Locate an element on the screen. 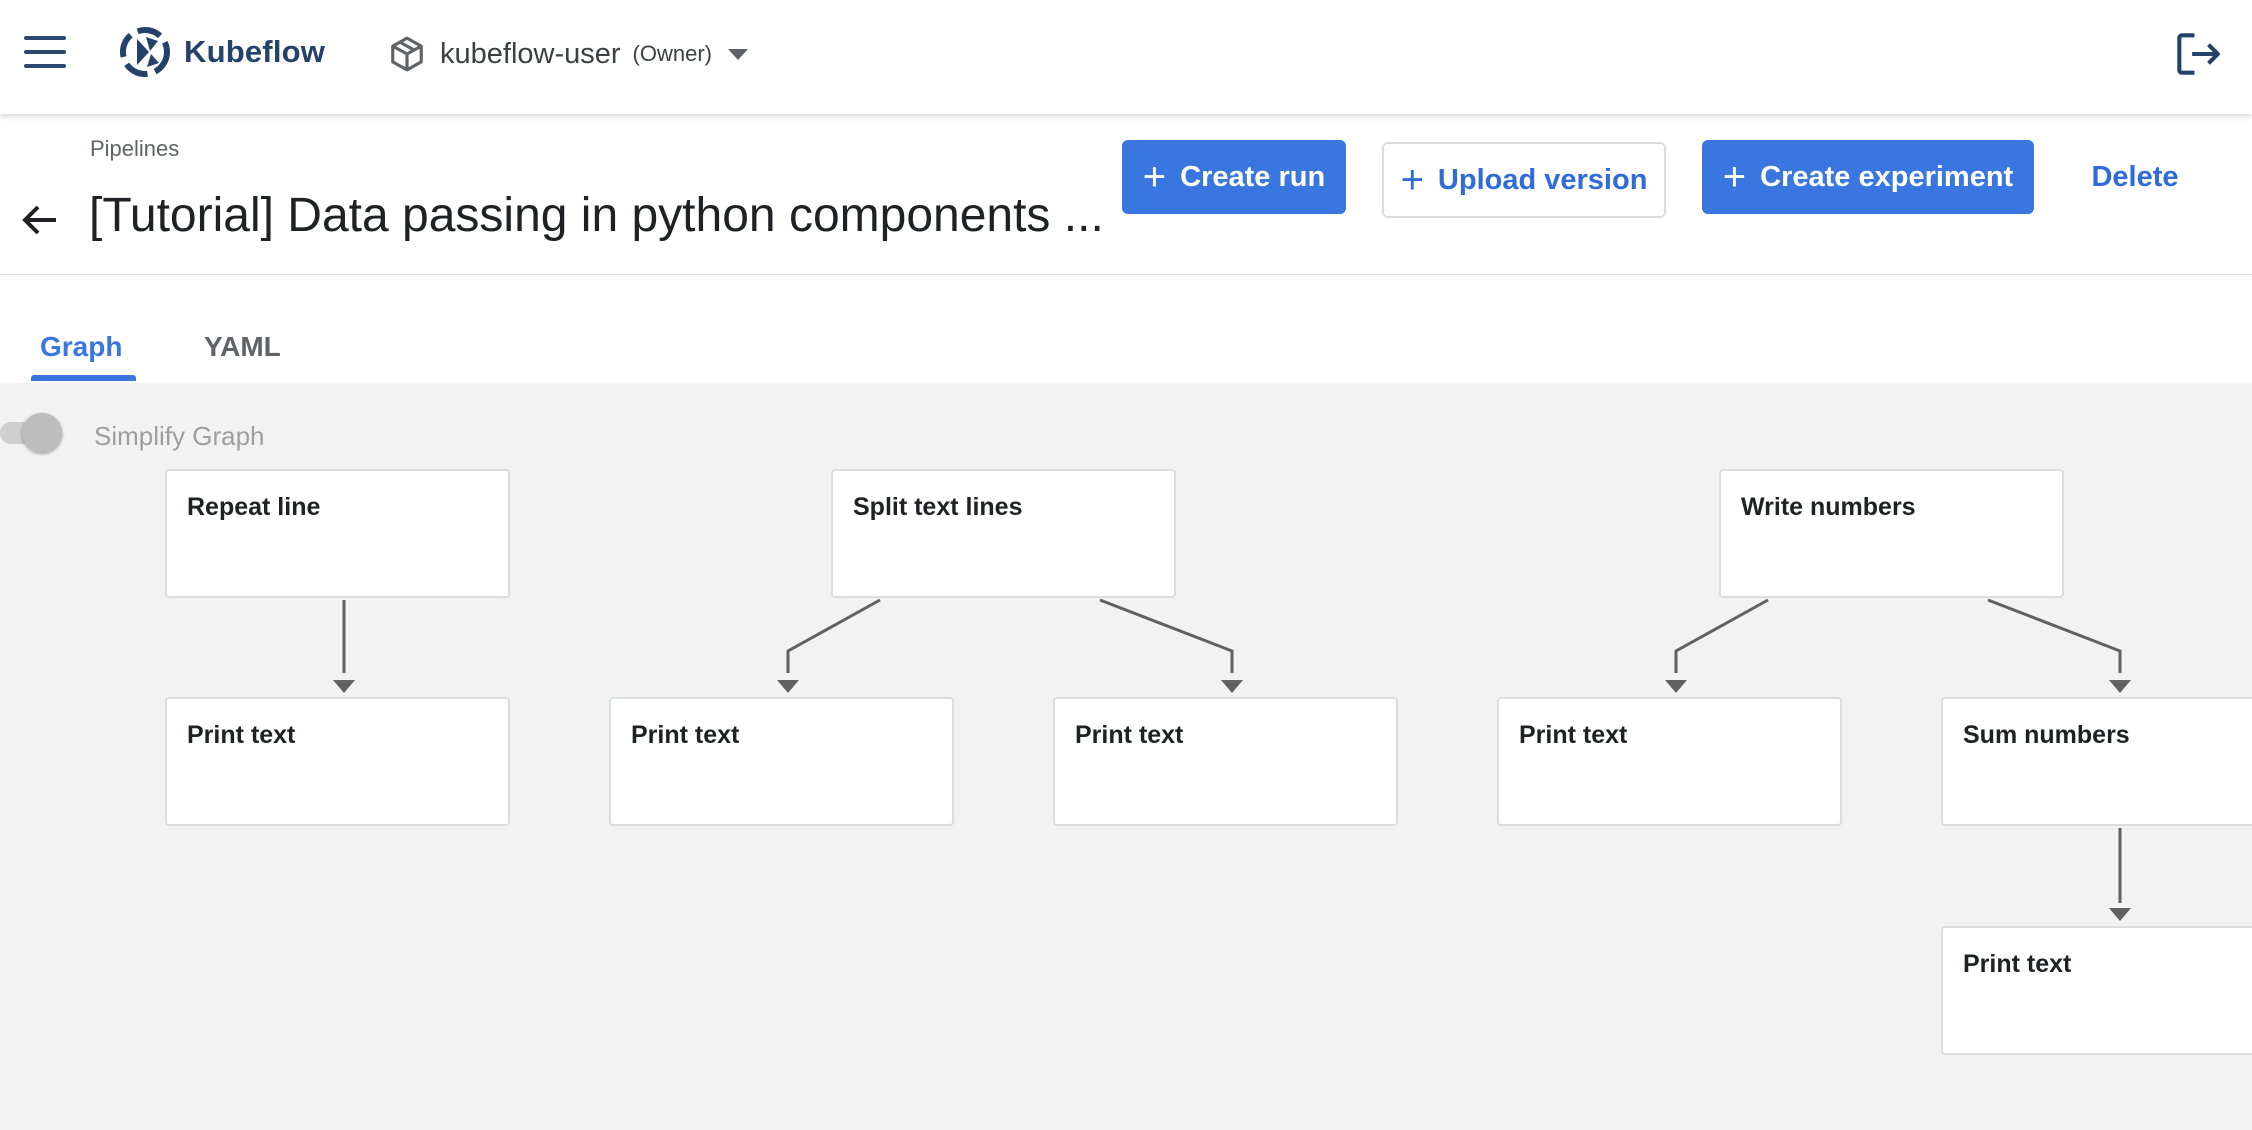 The width and height of the screenshot is (2252, 1130). delete-button: Delete is located at coordinates (2135, 177).